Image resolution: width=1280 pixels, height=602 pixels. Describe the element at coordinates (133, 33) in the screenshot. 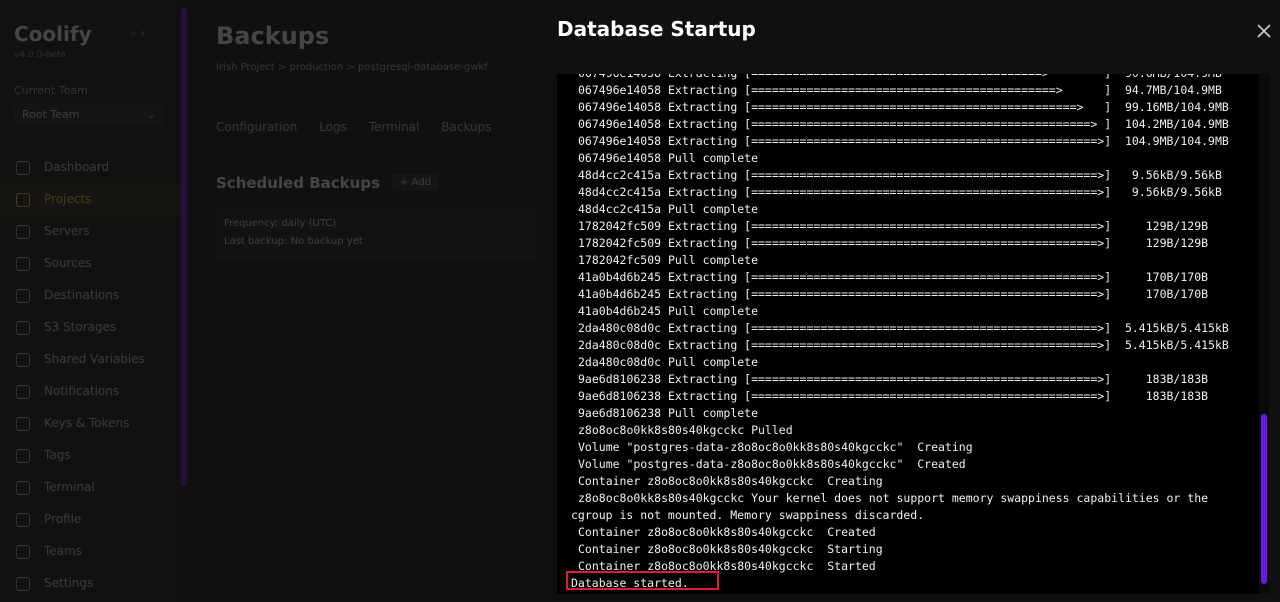

I see `search-icon: ⌕` at that location.